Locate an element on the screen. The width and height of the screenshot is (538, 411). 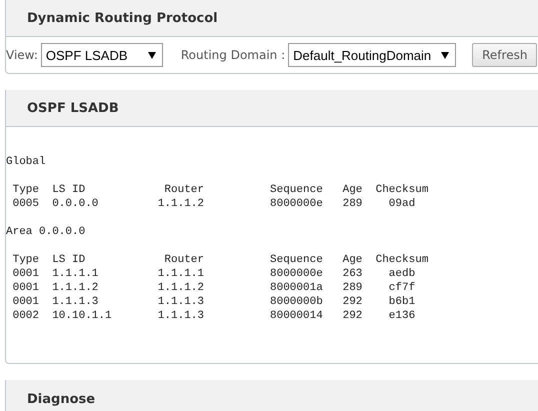
section-heading: Global is located at coordinates (26, 162).